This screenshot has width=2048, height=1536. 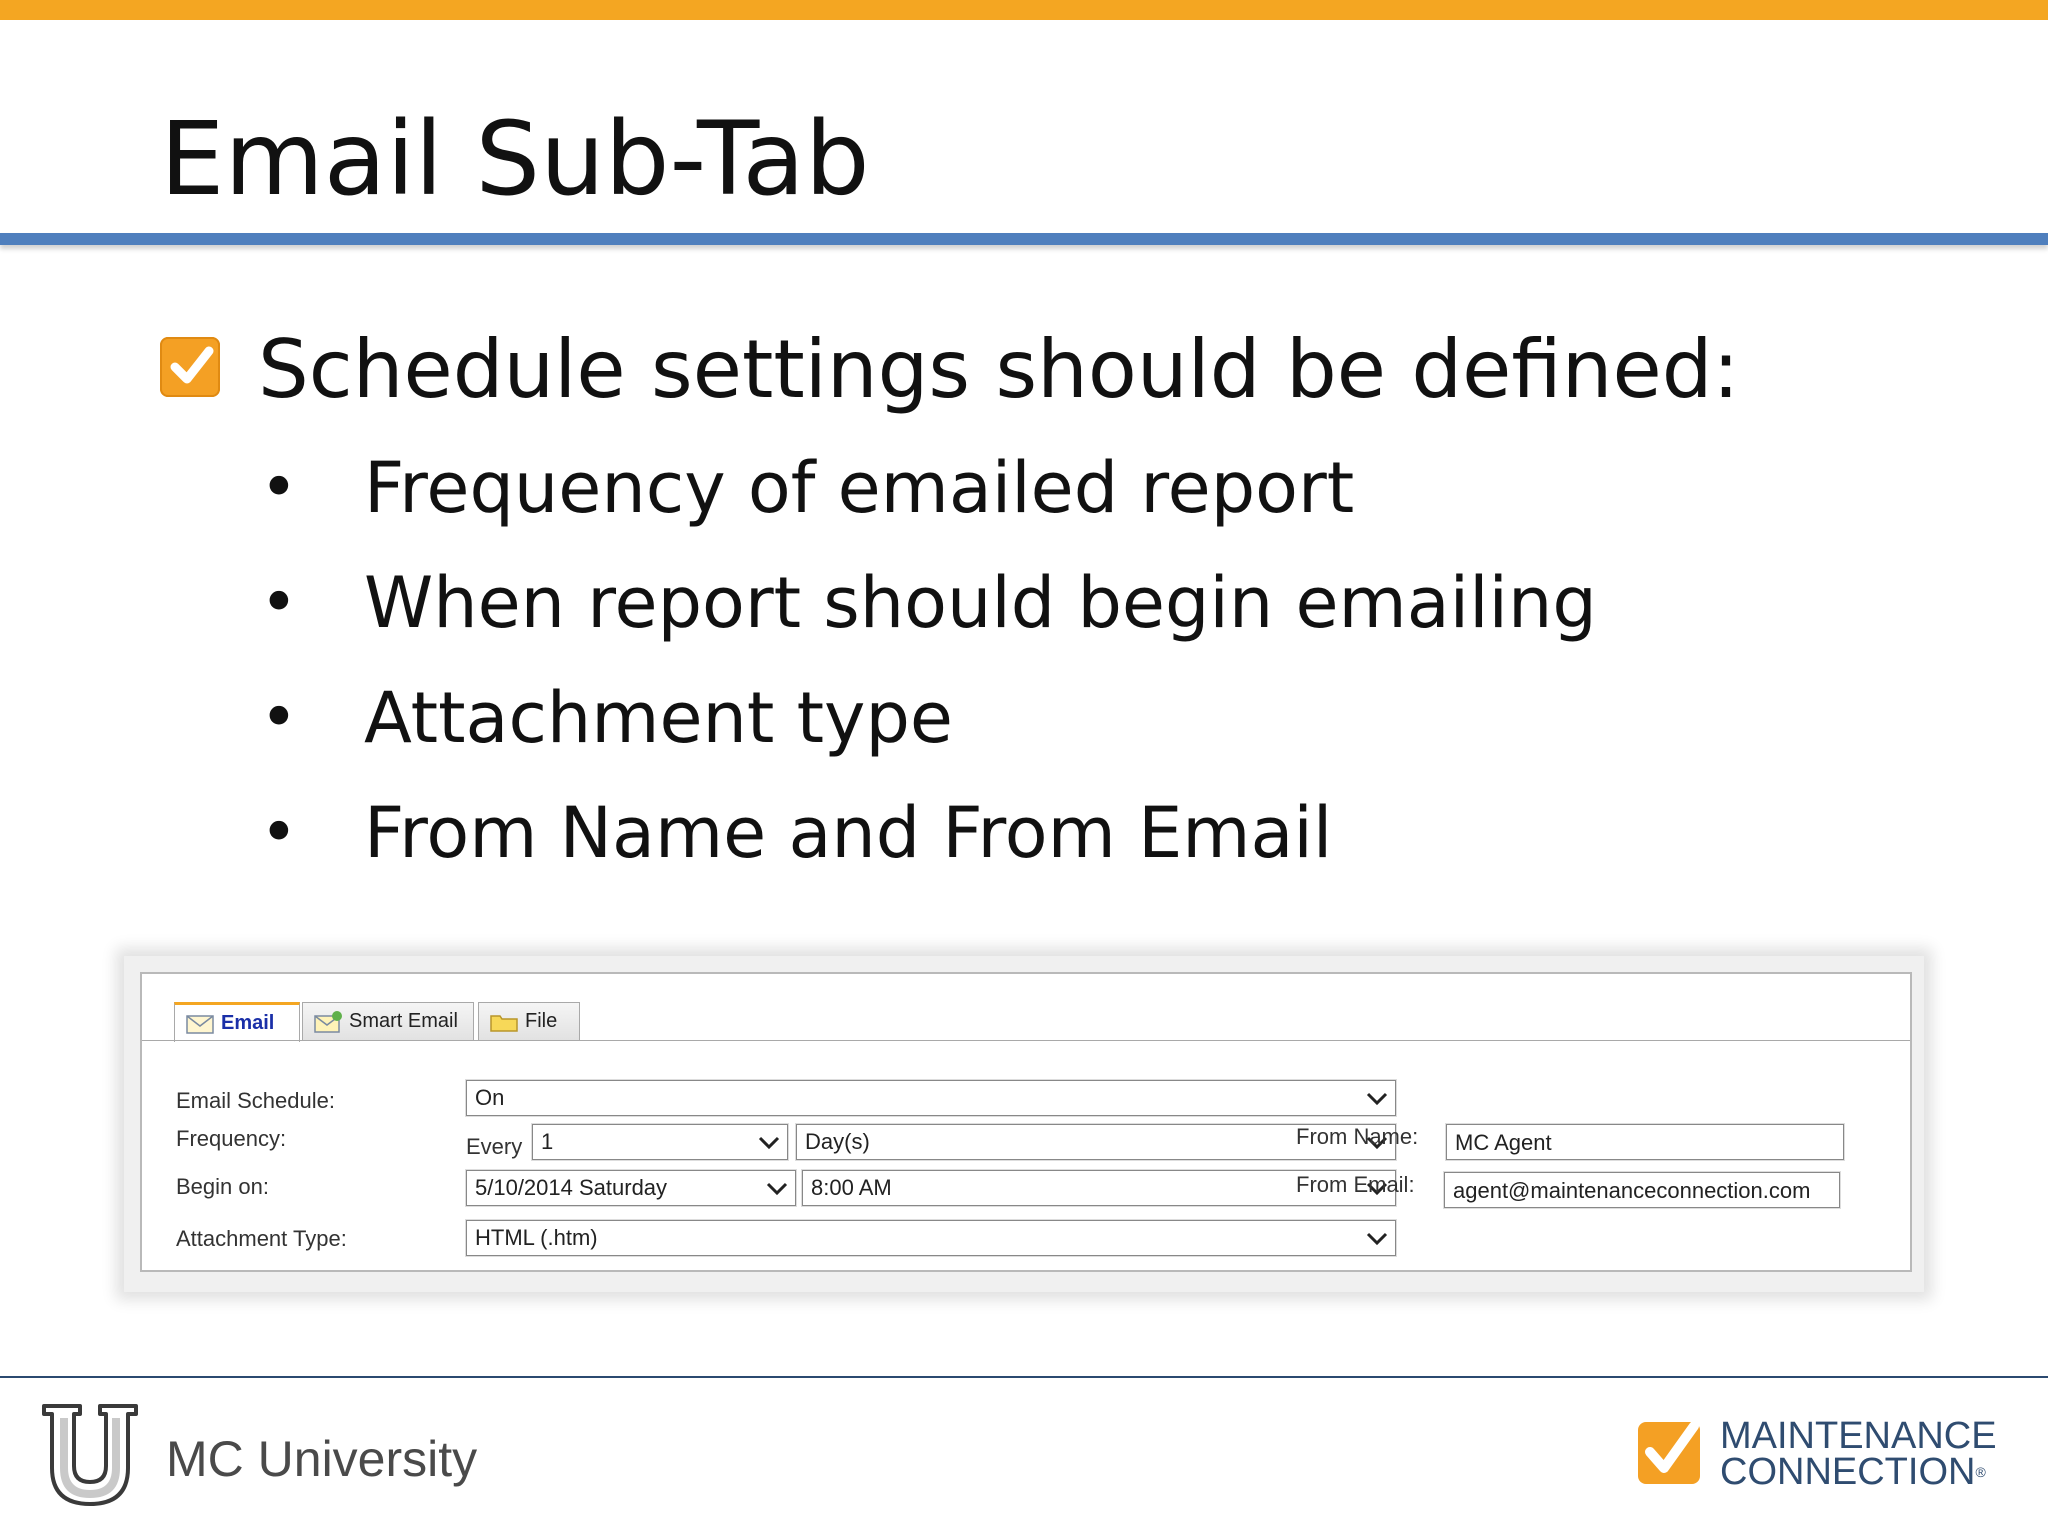 What do you see at coordinates (222, 1186) in the screenshot?
I see `begin-on-label: Begin on:` at bounding box center [222, 1186].